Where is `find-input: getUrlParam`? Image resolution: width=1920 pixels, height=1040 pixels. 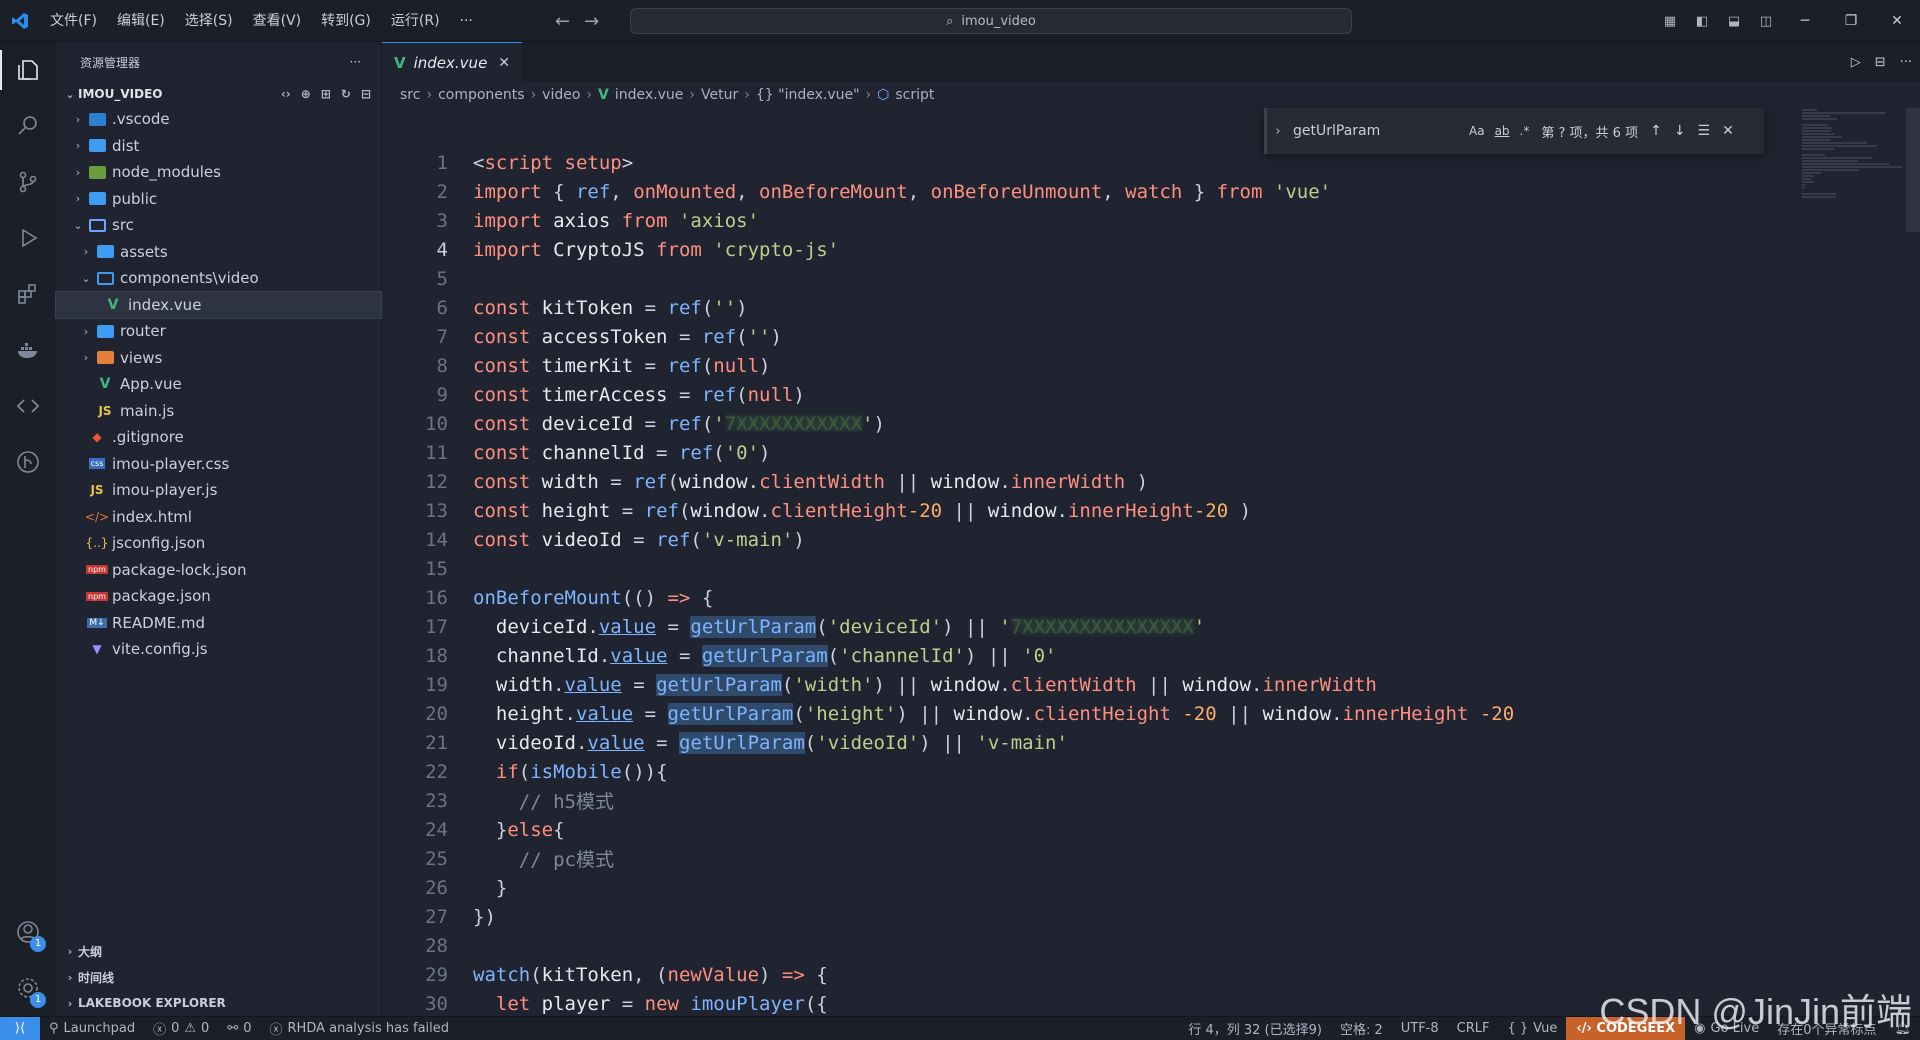 find-input: getUrlParam is located at coordinates (1369, 131).